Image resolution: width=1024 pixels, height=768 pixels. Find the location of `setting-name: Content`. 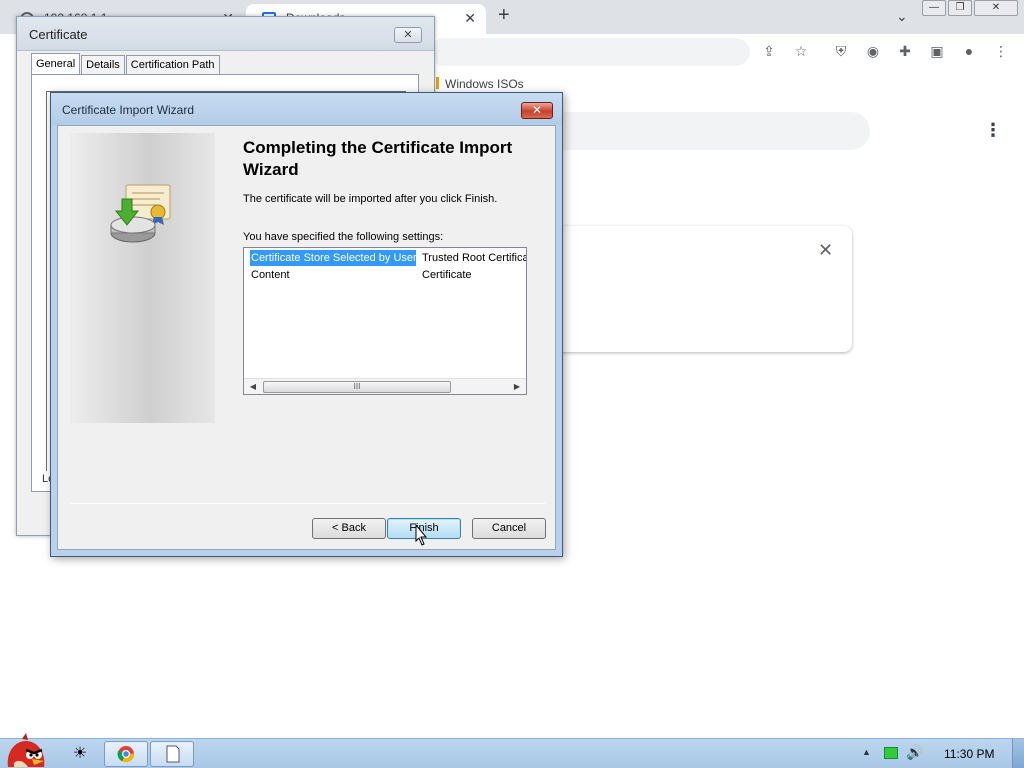

setting-name: Content is located at coordinates (270, 275).